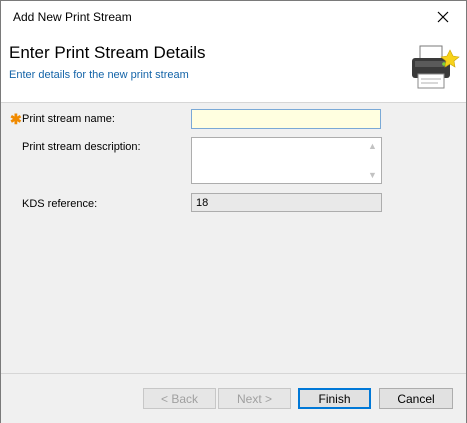  What do you see at coordinates (68, 119) in the screenshot?
I see `stream-name-label: Print stream name:` at bounding box center [68, 119].